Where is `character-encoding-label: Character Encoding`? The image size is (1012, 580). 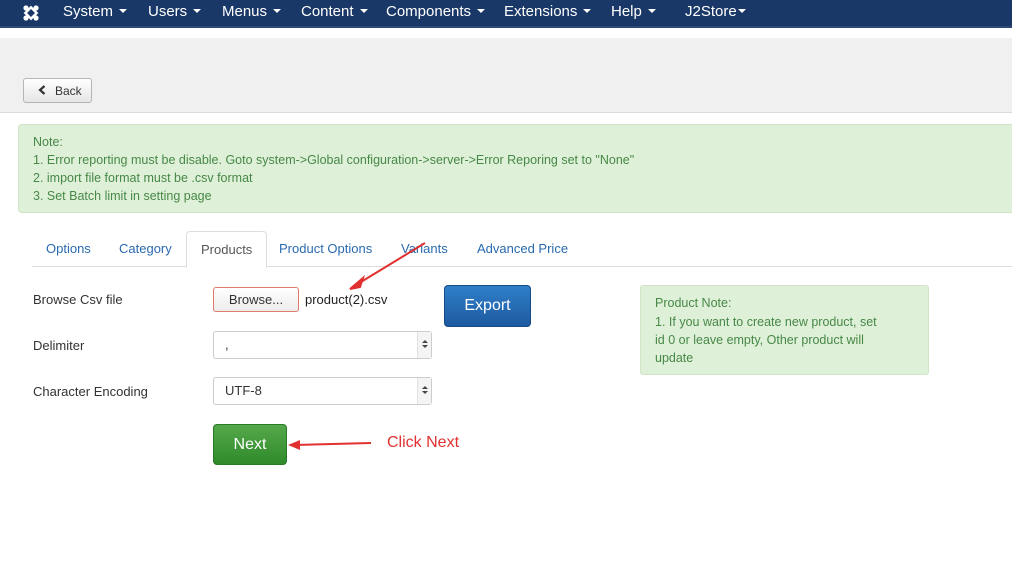 character-encoding-label: Character Encoding is located at coordinates (90, 391).